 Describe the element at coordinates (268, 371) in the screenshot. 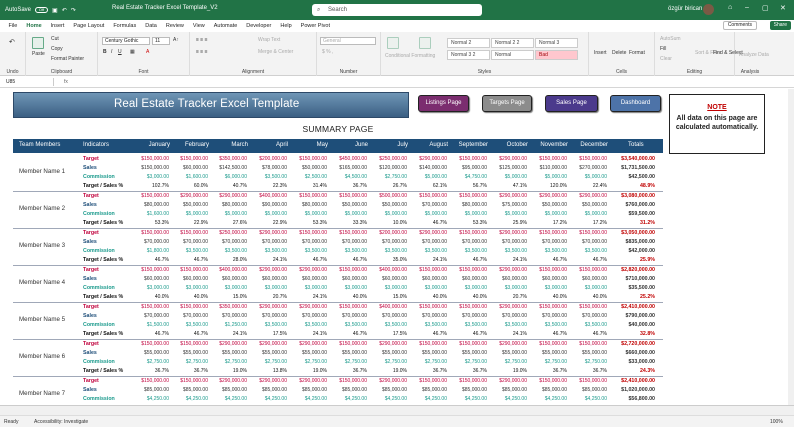

I see `table-cell: 13.8%` at that location.